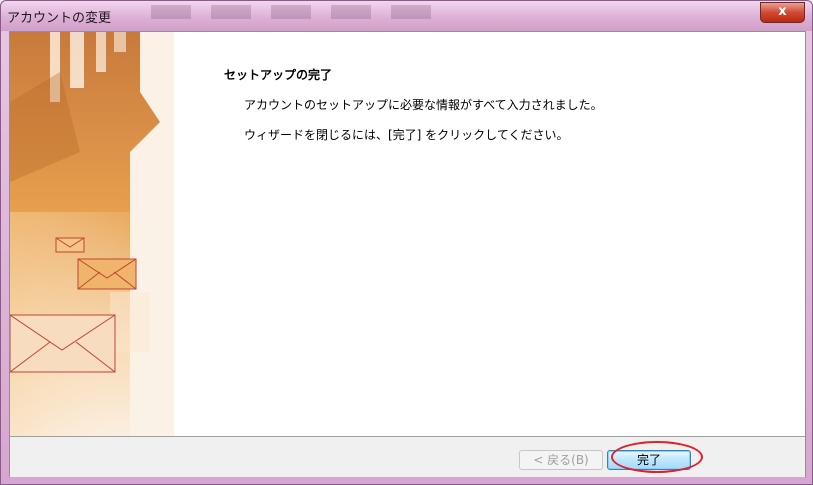 The image size is (813, 485). I want to click on background-taskbar-ghost, so click(296, 12).